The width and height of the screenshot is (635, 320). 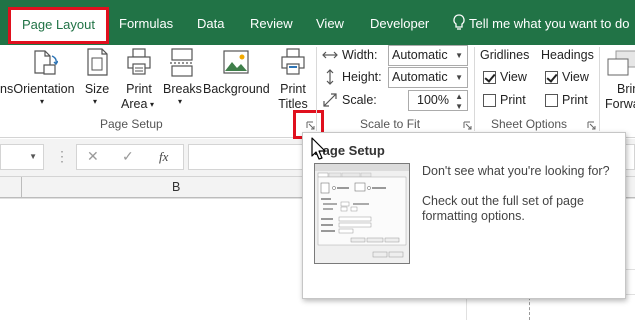 What do you see at coordinates (513, 77) in the screenshot?
I see `gridlines-view-label: View` at bounding box center [513, 77].